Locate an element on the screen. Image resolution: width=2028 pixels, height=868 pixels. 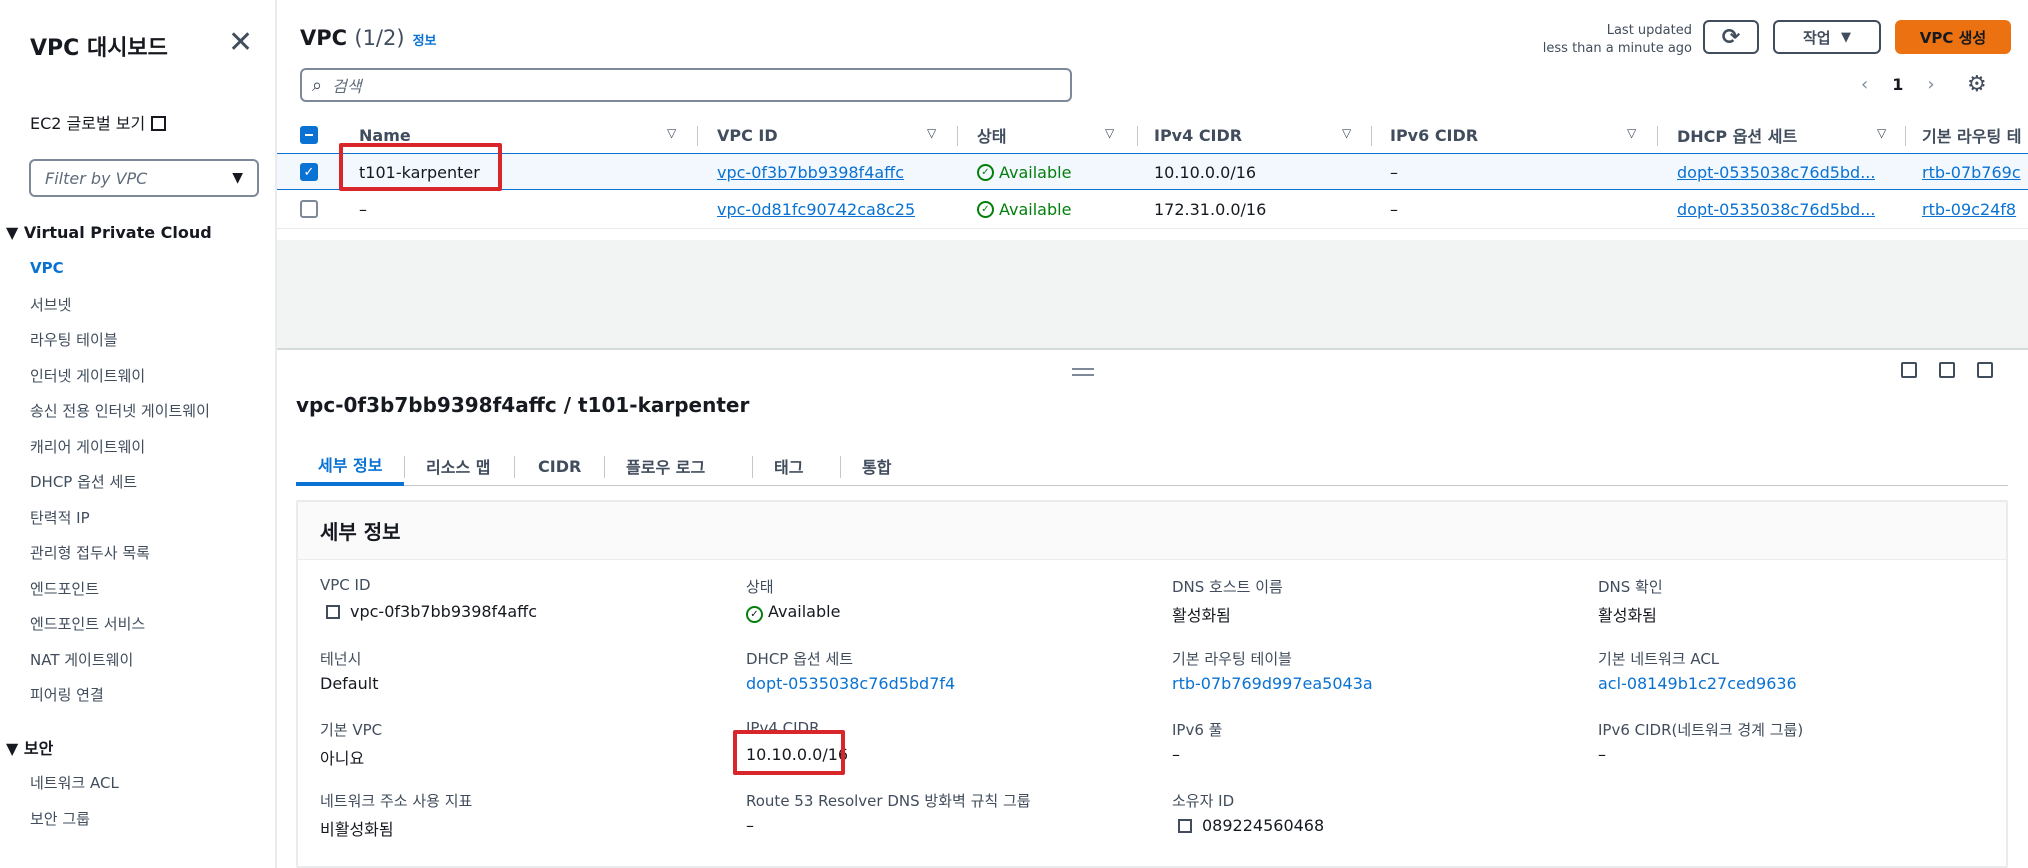
field-label-network-address: 네트워크 주소 사용 지표 is located at coordinates (396, 801).